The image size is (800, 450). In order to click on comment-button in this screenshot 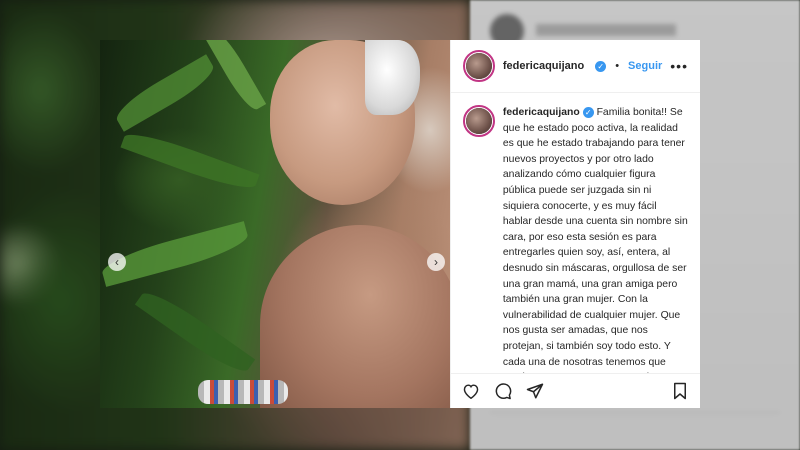, I will do `click(503, 391)`.